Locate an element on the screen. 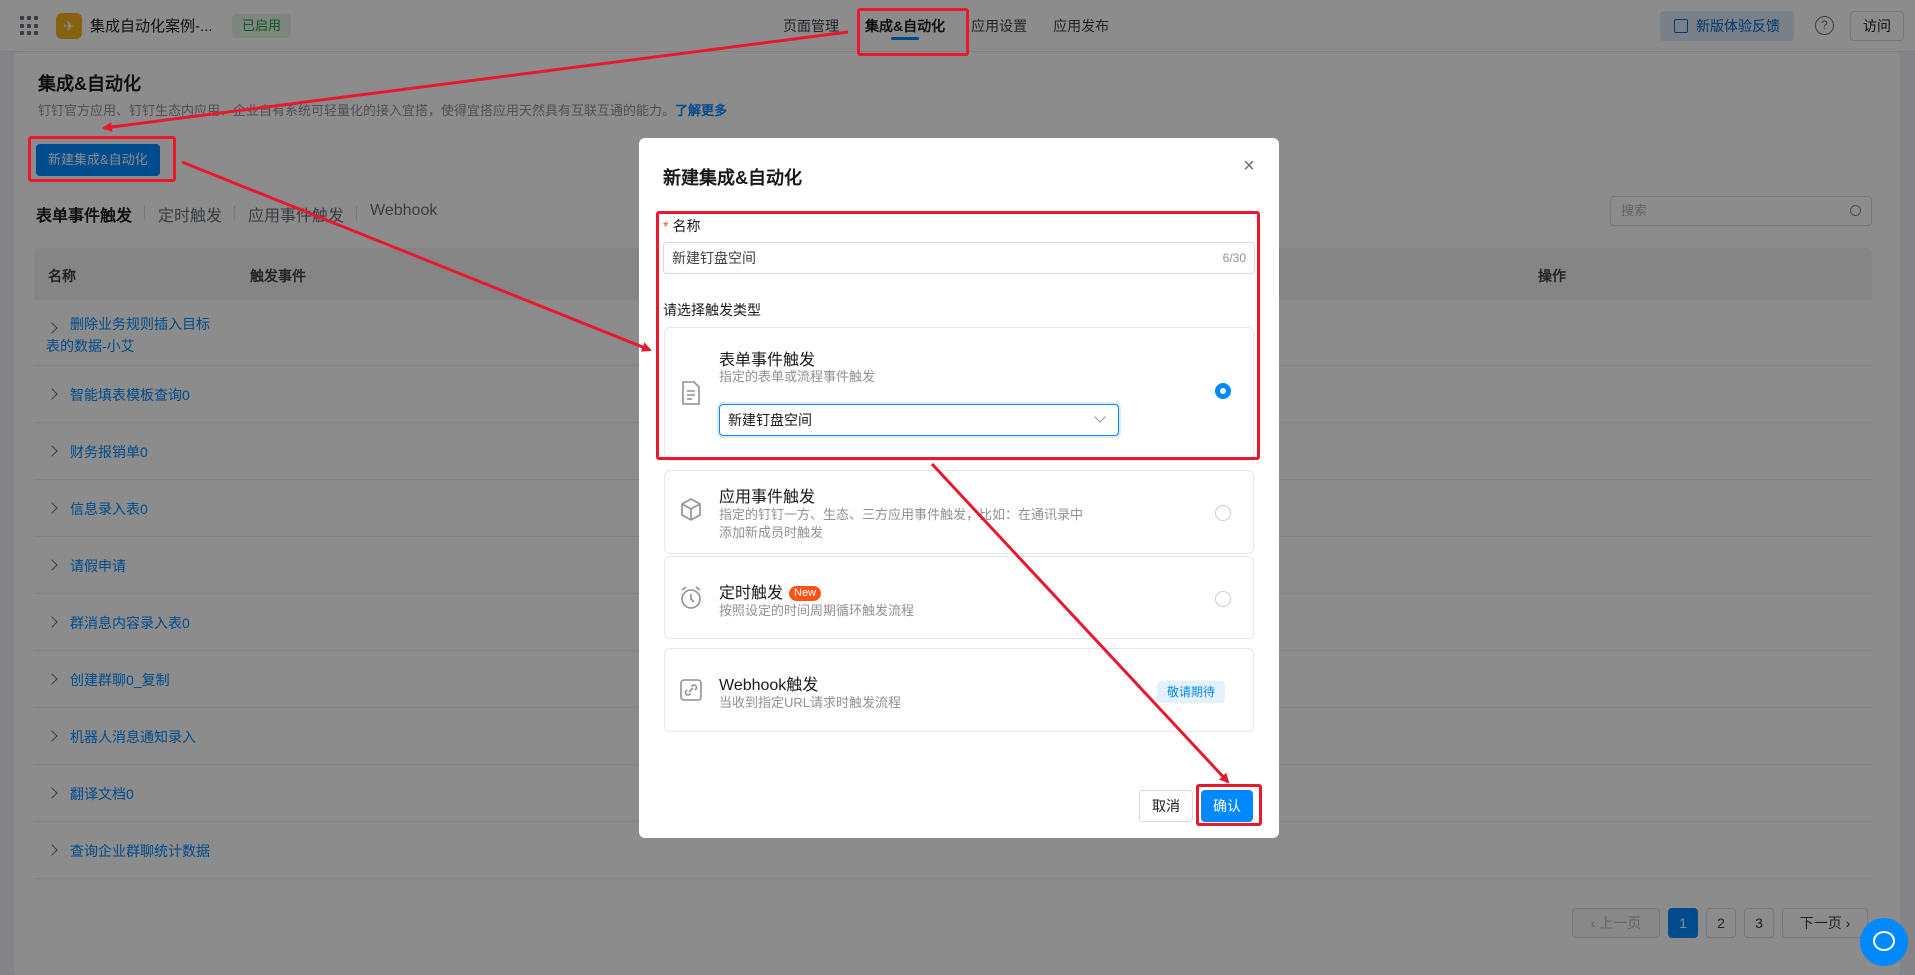  arrow-button-to-dialog is located at coordinates (416, 256).